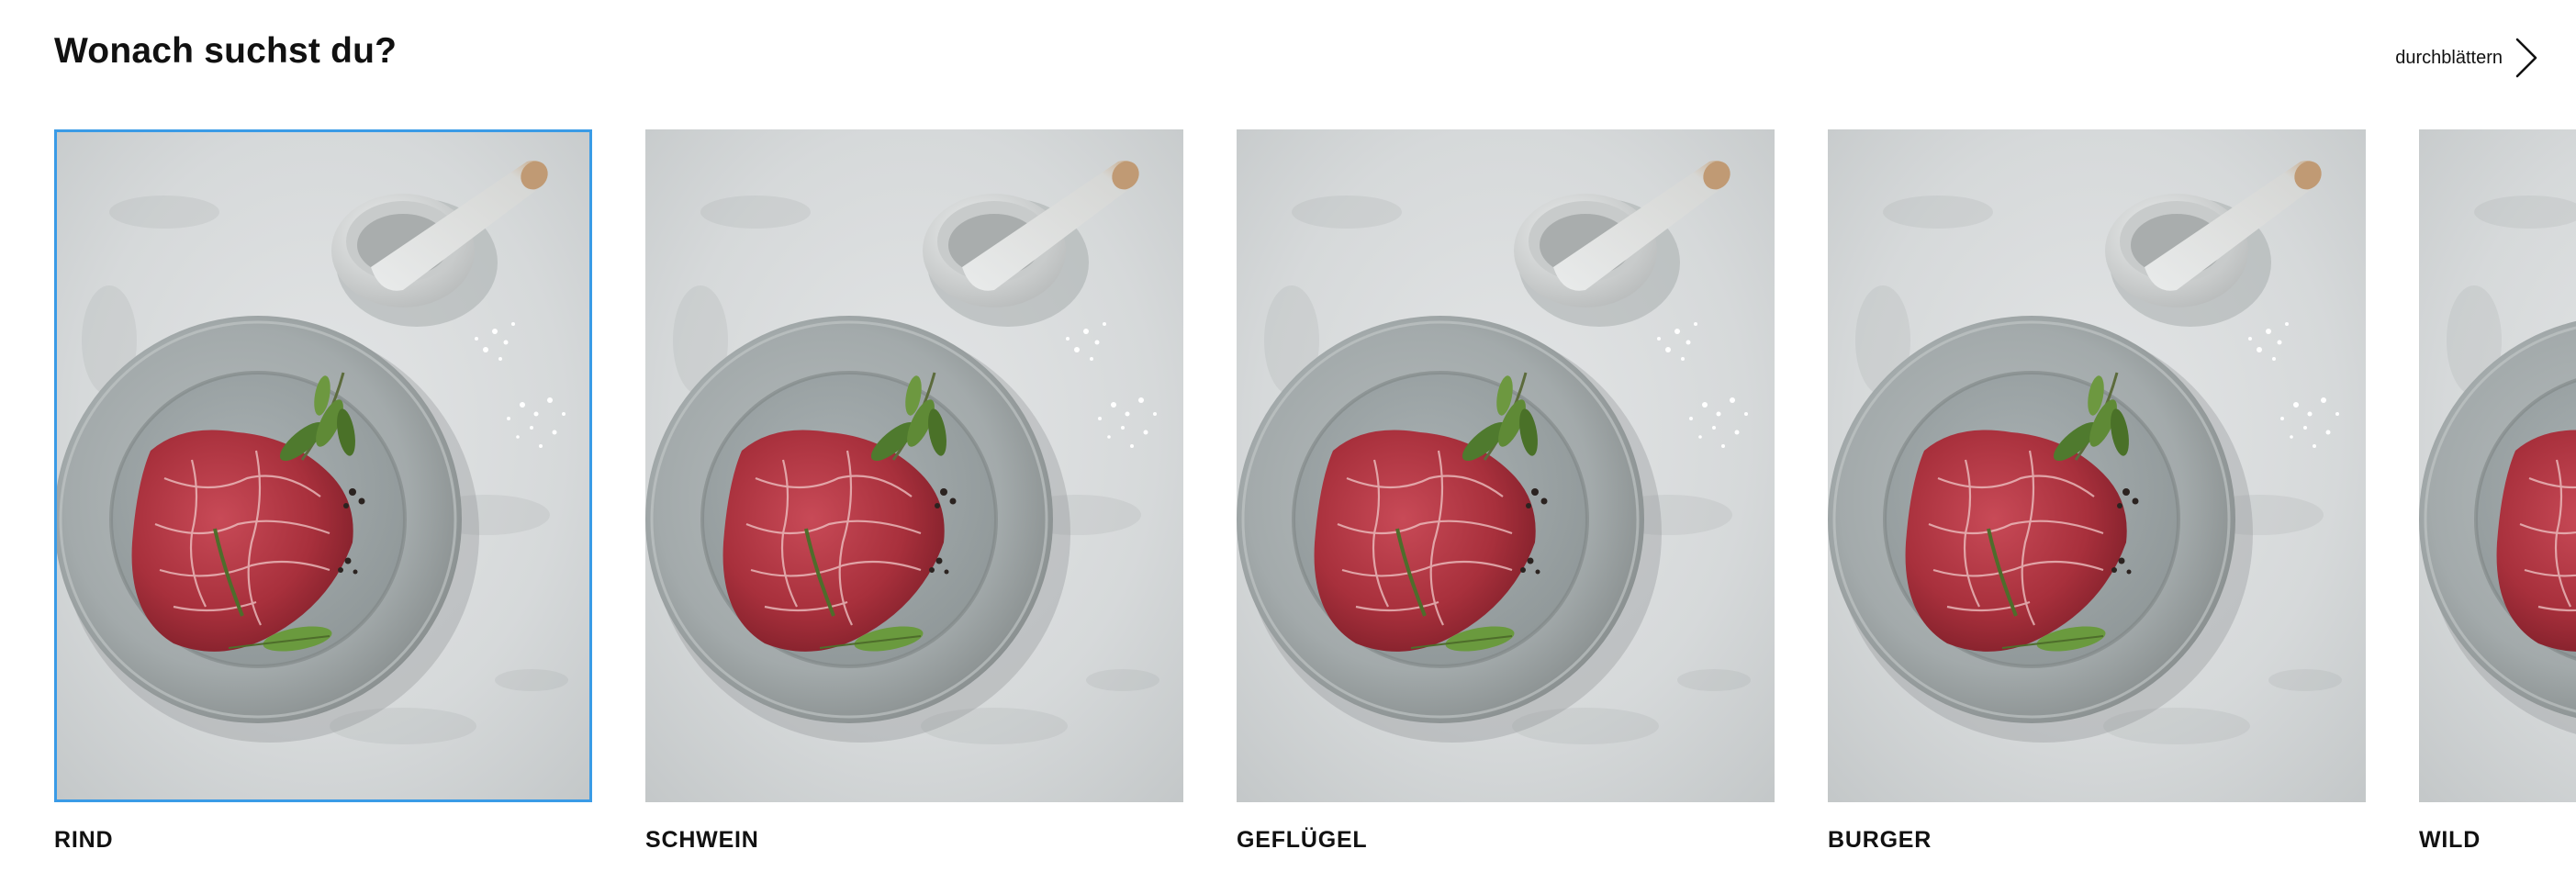  Describe the element at coordinates (2450, 840) in the screenshot. I see `category-label-wild: WILD` at that location.